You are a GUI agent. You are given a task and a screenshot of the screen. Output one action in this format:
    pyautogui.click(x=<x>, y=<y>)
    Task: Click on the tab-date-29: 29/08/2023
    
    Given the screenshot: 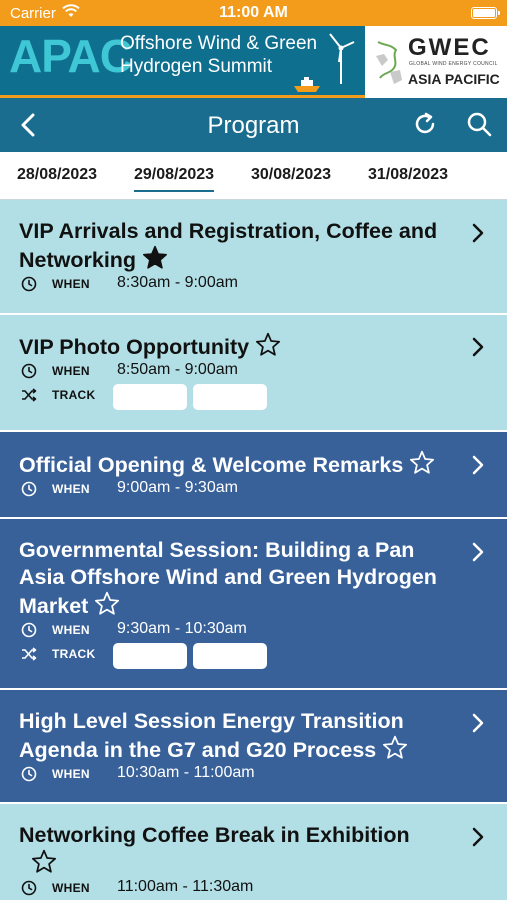 What is the action you would take?
    pyautogui.click(x=174, y=179)
    